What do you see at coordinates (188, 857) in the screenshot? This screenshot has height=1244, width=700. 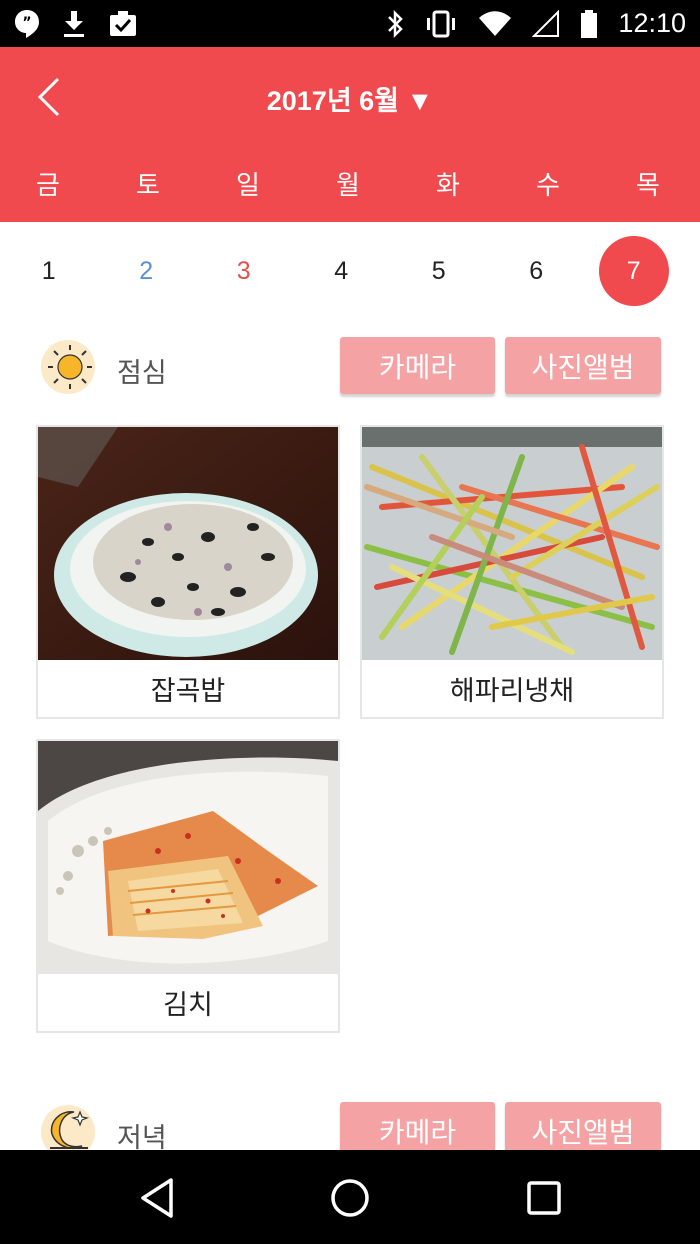 I see `kimchi-photo` at bounding box center [188, 857].